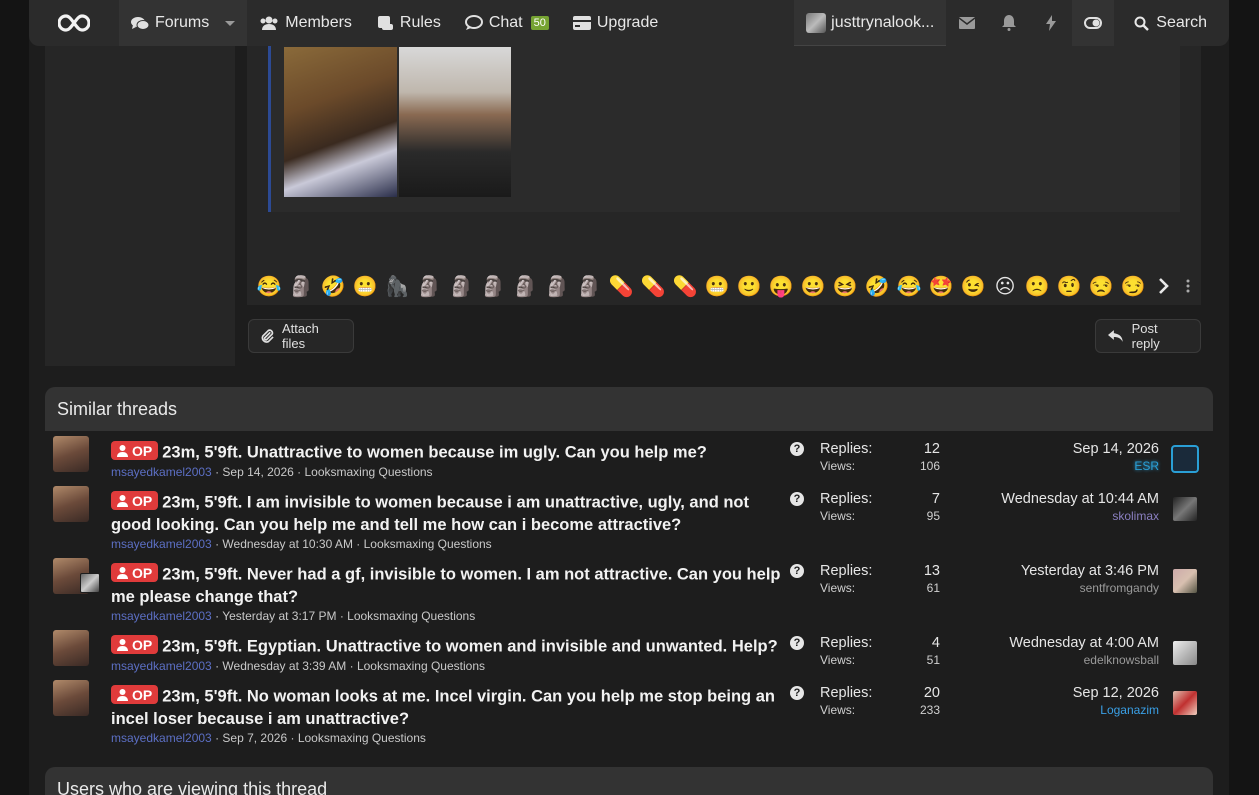 Image resolution: width=1259 pixels, height=795 pixels. Describe the element at coordinates (935, 643) in the screenshot. I see `replies-count: 4` at that location.